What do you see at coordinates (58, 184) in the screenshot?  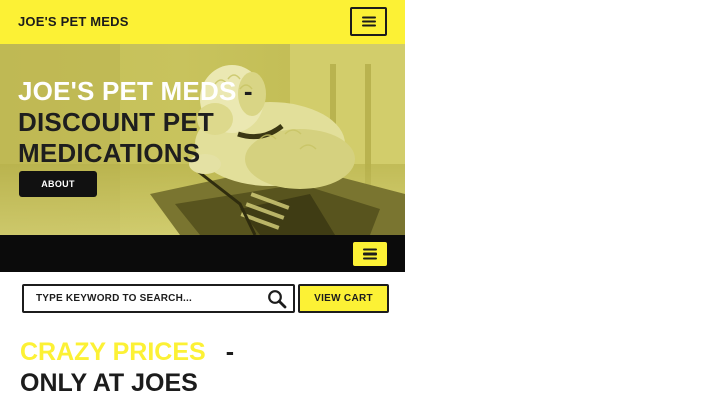 I see `about-button: ABOUT` at bounding box center [58, 184].